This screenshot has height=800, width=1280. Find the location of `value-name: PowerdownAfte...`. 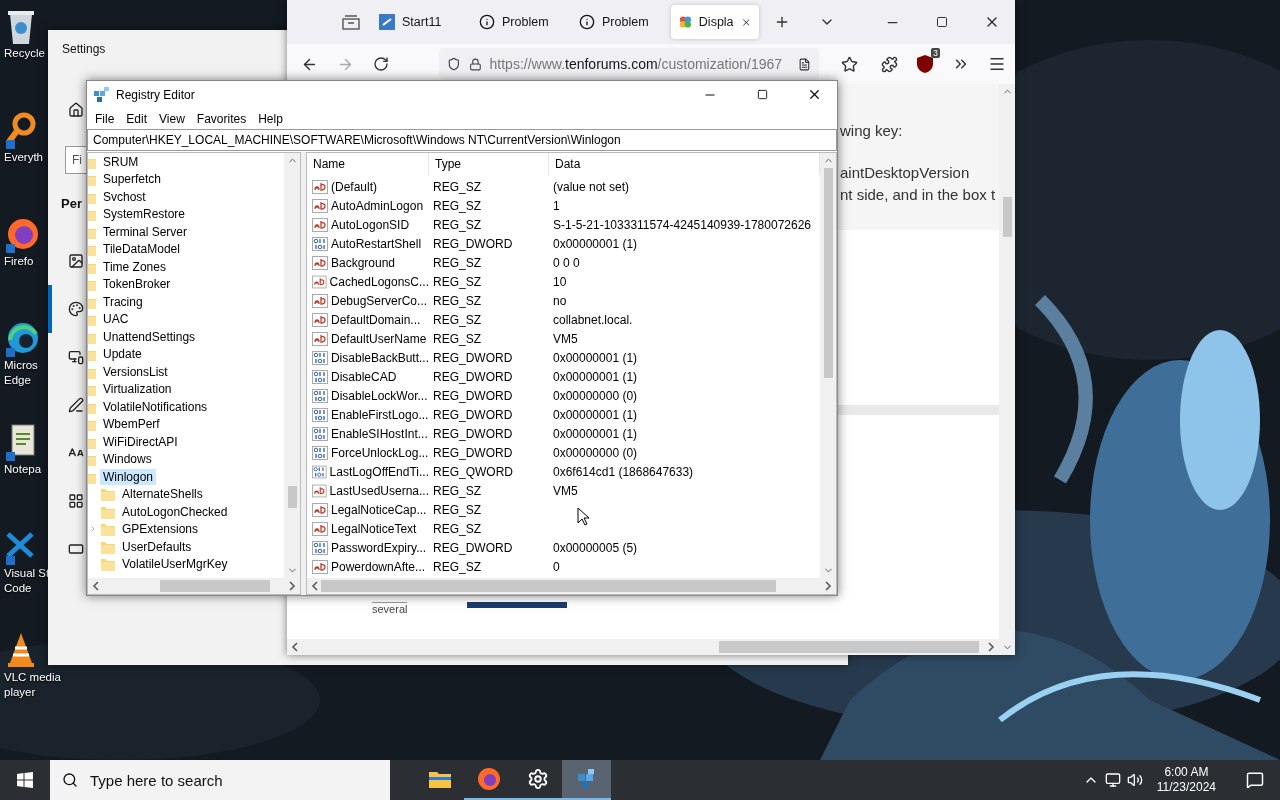

value-name: PowerdownAfte... is located at coordinates (378, 566).